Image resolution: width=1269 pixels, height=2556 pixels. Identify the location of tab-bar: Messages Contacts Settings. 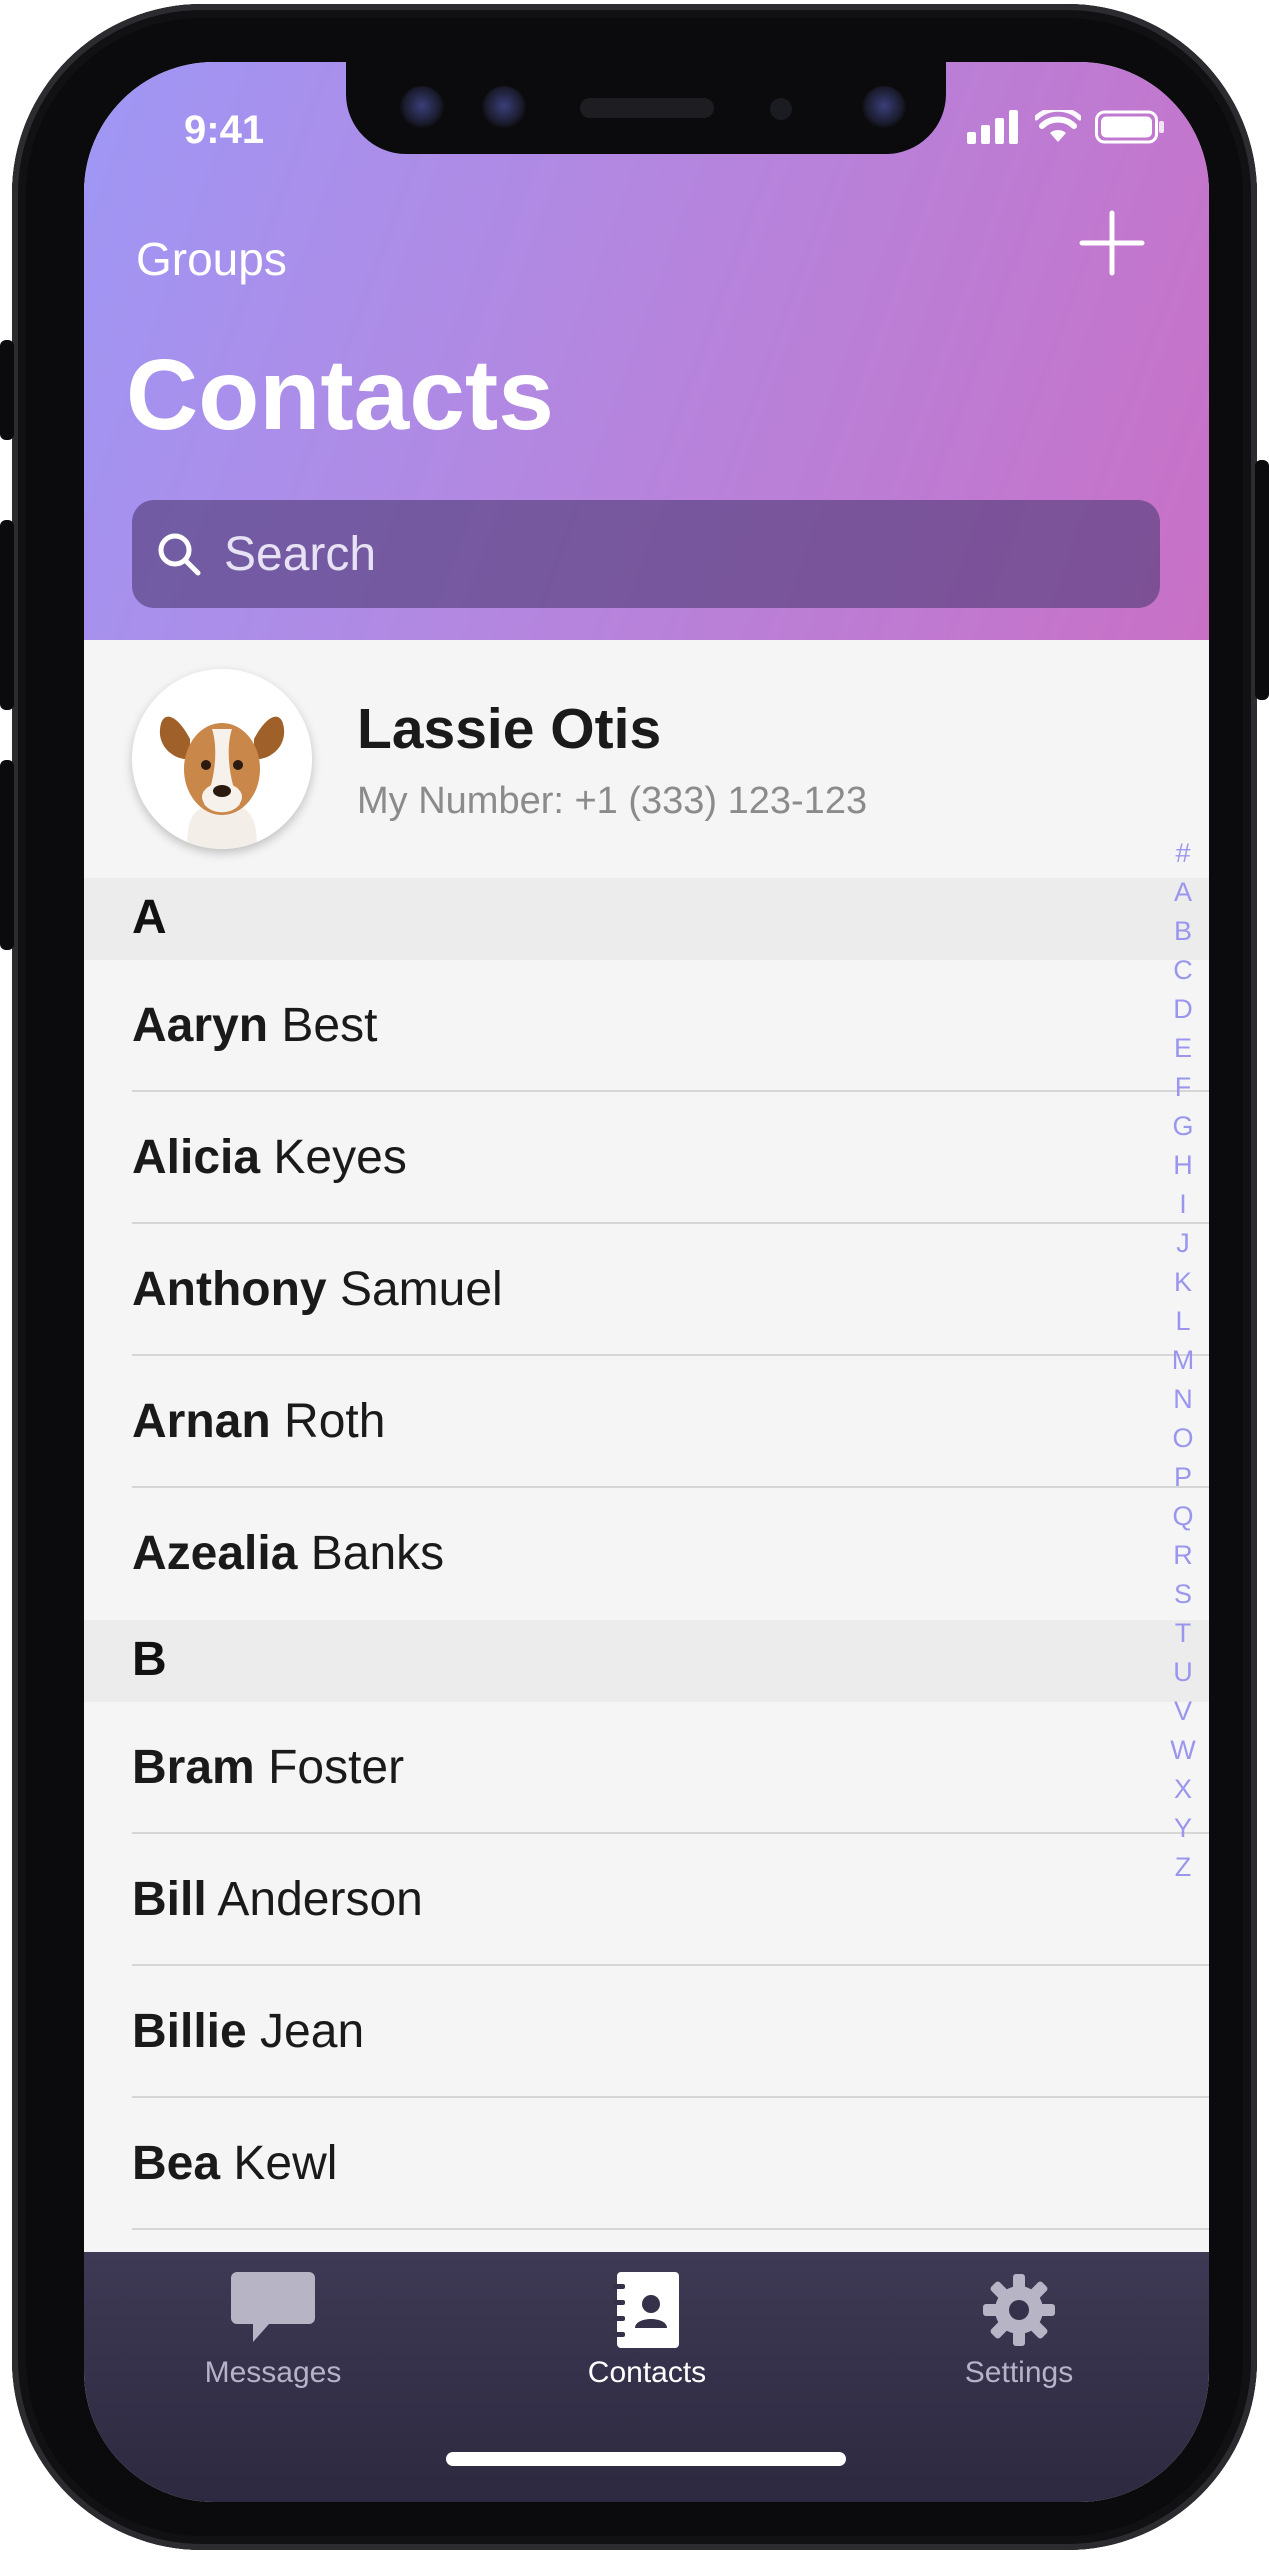
(646, 2377).